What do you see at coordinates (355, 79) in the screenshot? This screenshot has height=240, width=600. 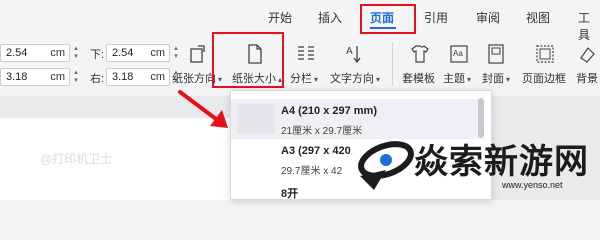 I see `text-direction-label: 文字方向 ▾` at bounding box center [355, 79].